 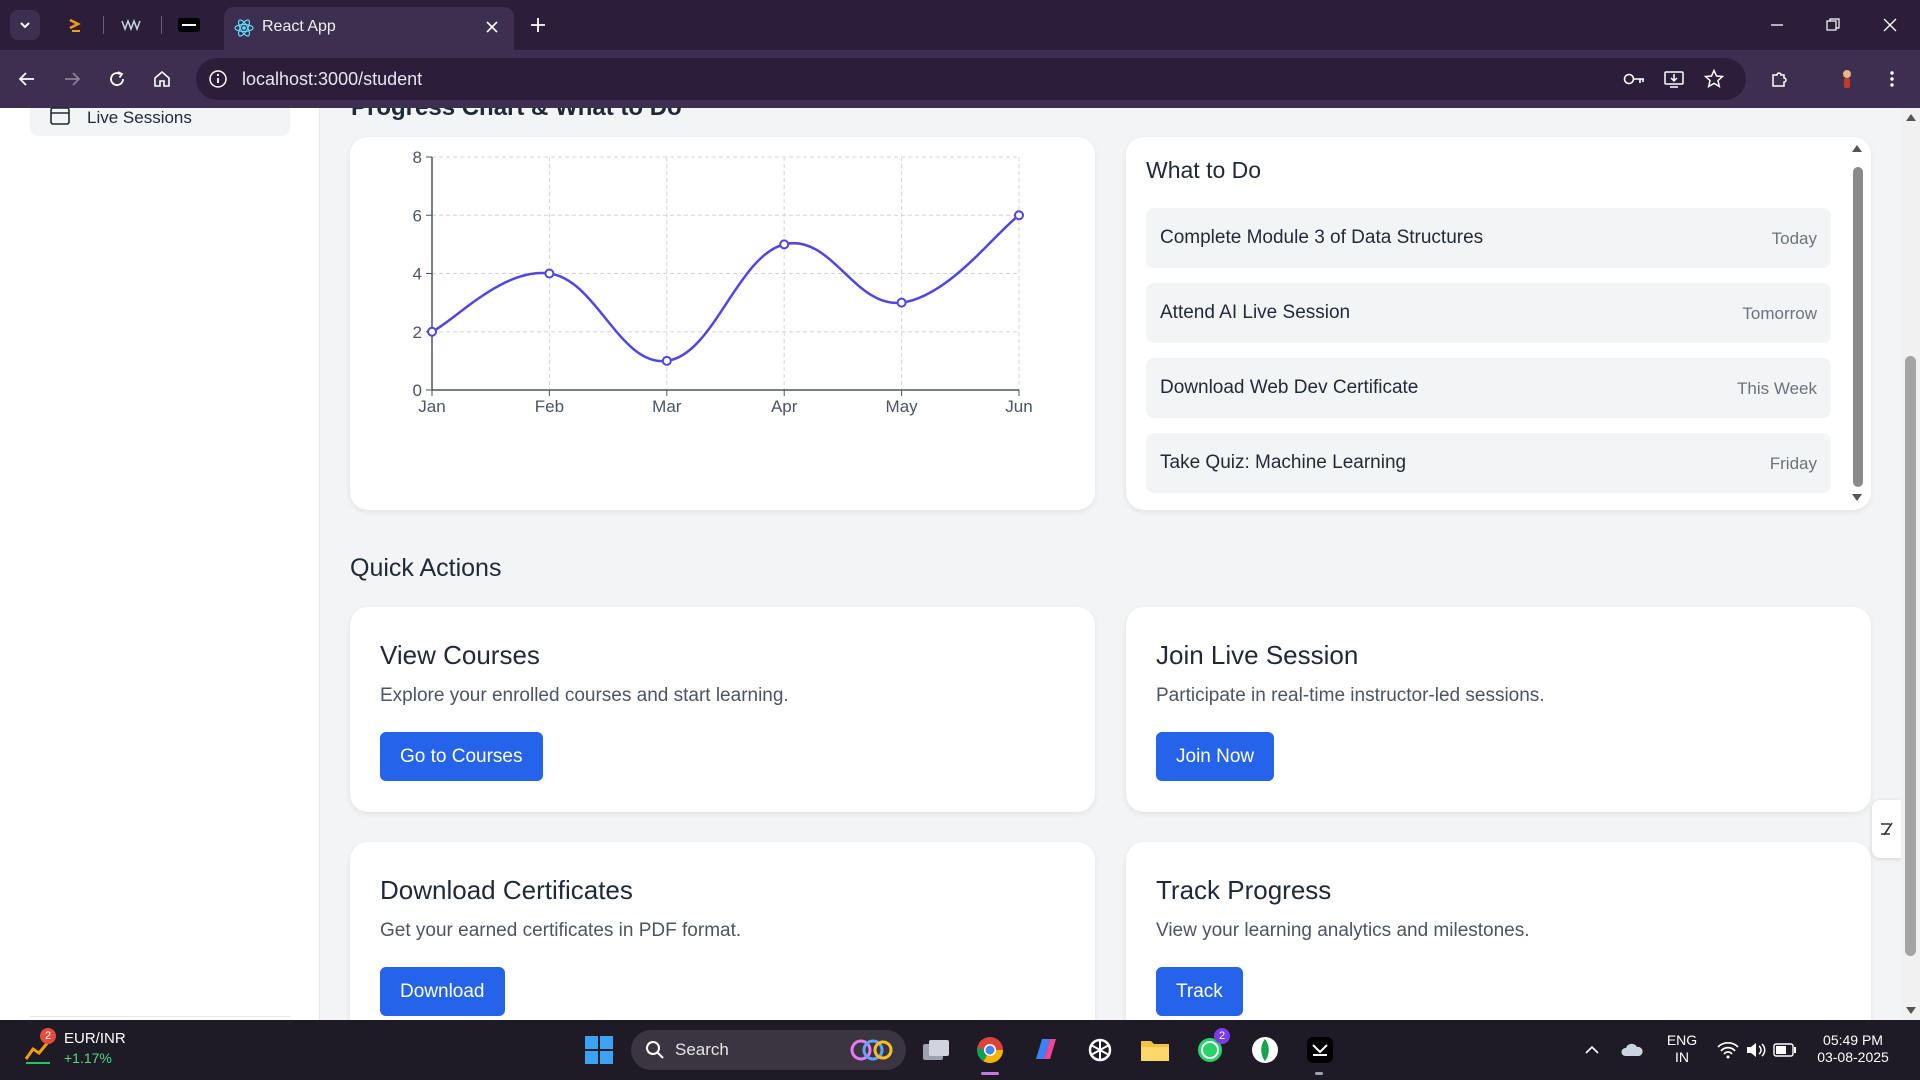 I want to click on clock: 05:49 PM 03-08-2025, so click(x=1853, y=1049).